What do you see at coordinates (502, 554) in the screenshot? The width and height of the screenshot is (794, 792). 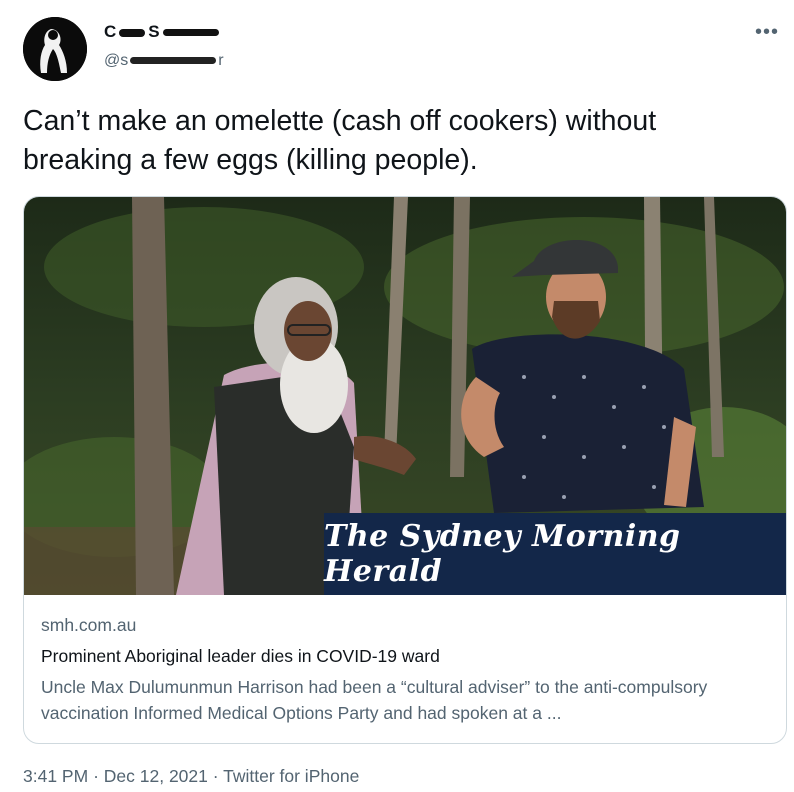 I see `masthead-text: The Sydney Morning Herald` at bounding box center [502, 554].